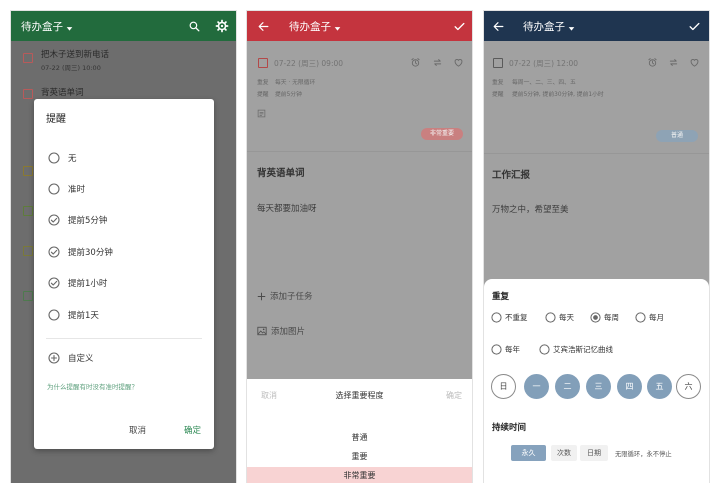  I want to click on custom-reminder-label: 自定义, so click(81, 359).